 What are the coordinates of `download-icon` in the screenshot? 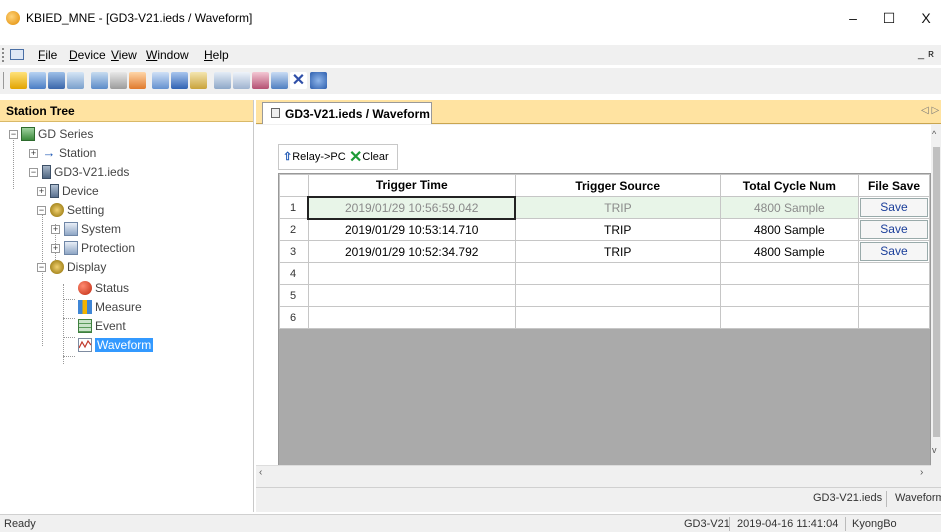 It's located at (179, 80).